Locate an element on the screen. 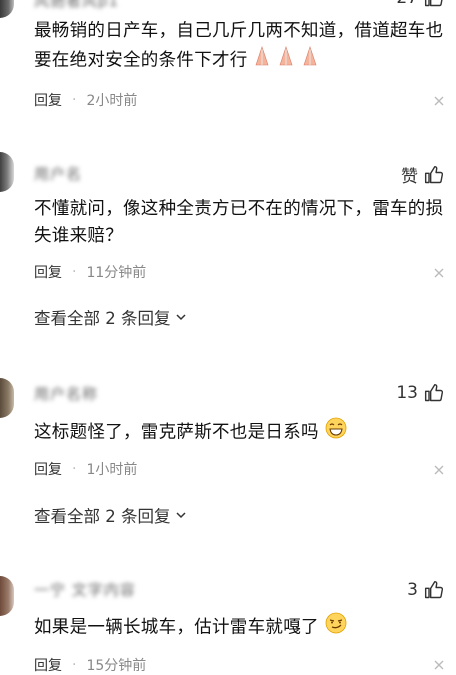 This screenshot has height=675, width=456. username: 用户名 is located at coordinates (58, 173).